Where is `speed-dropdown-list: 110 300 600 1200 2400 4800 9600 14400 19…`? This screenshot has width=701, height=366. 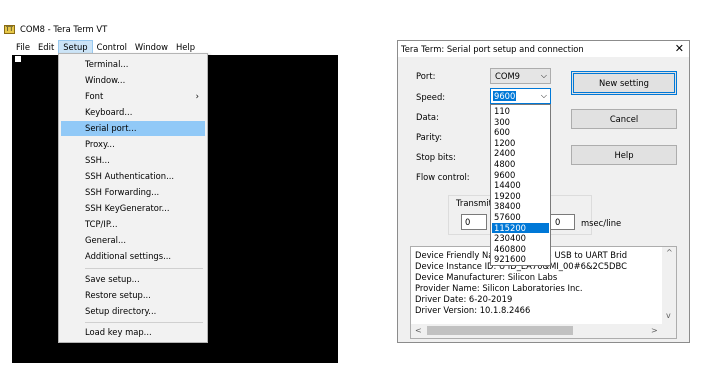
speed-dropdown-list: 110 300 600 1200 2400 4800 9600 14400 19… is located at coordinates (520, 185).